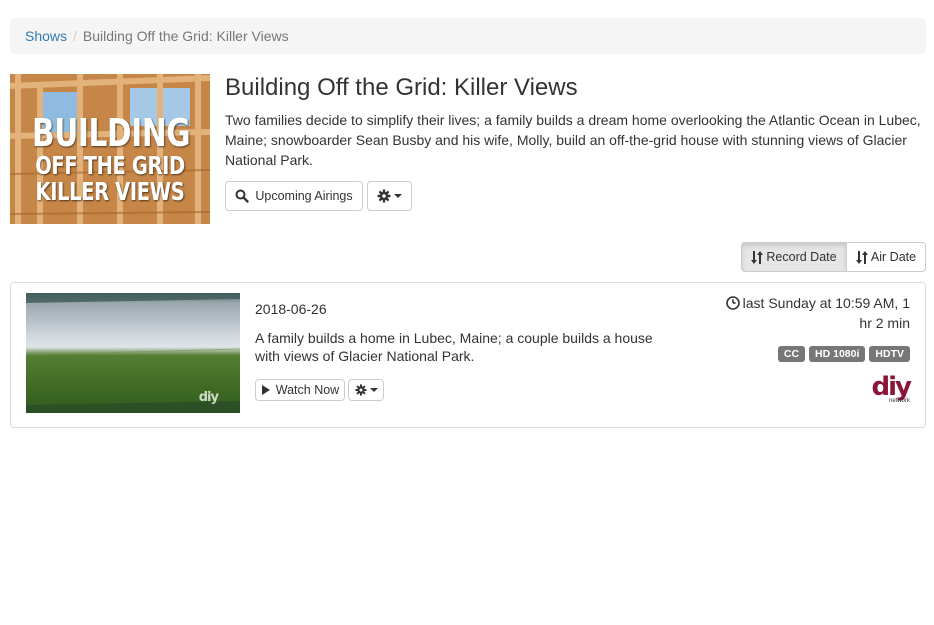  Describe the element at coordinates (889, 354) in the screenshot. I see `badge-hdtv: HDTV` at that location.